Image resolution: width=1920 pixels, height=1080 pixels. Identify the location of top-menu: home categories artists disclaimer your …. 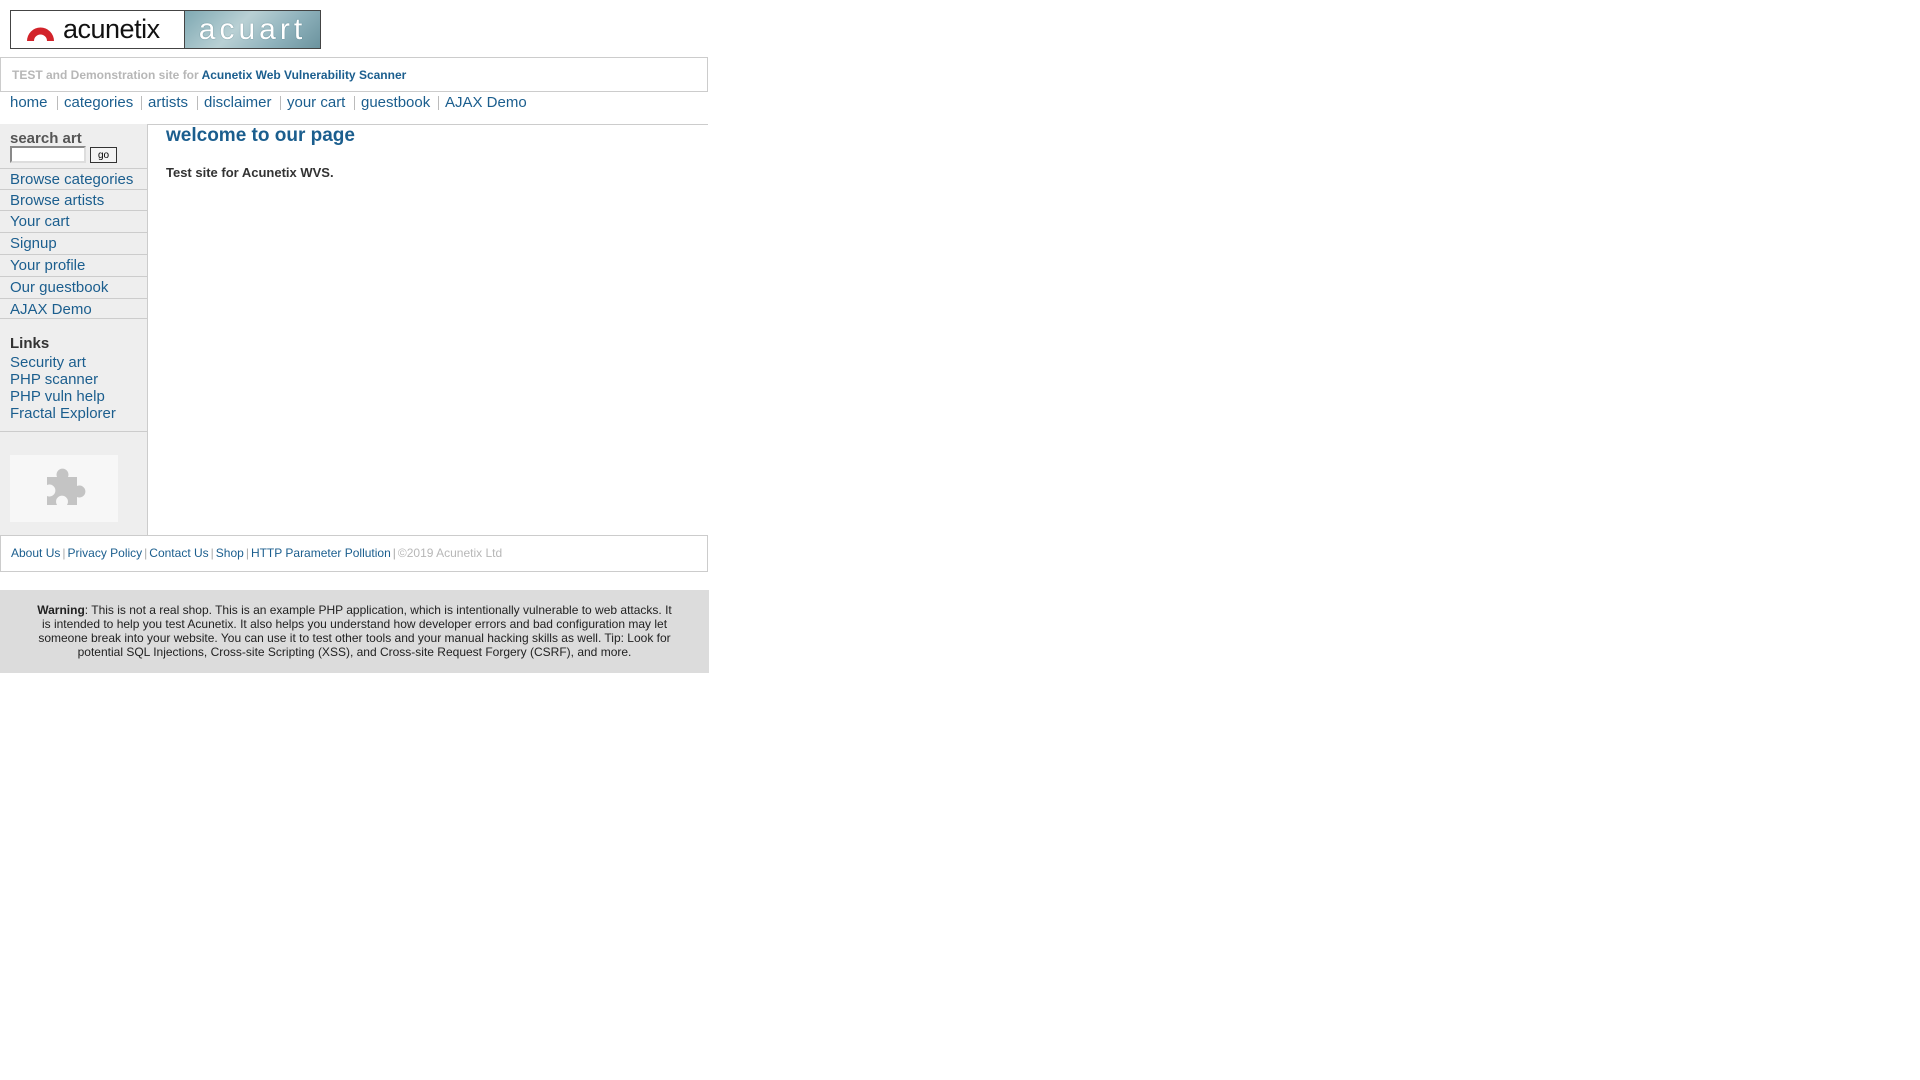
(354, 109).